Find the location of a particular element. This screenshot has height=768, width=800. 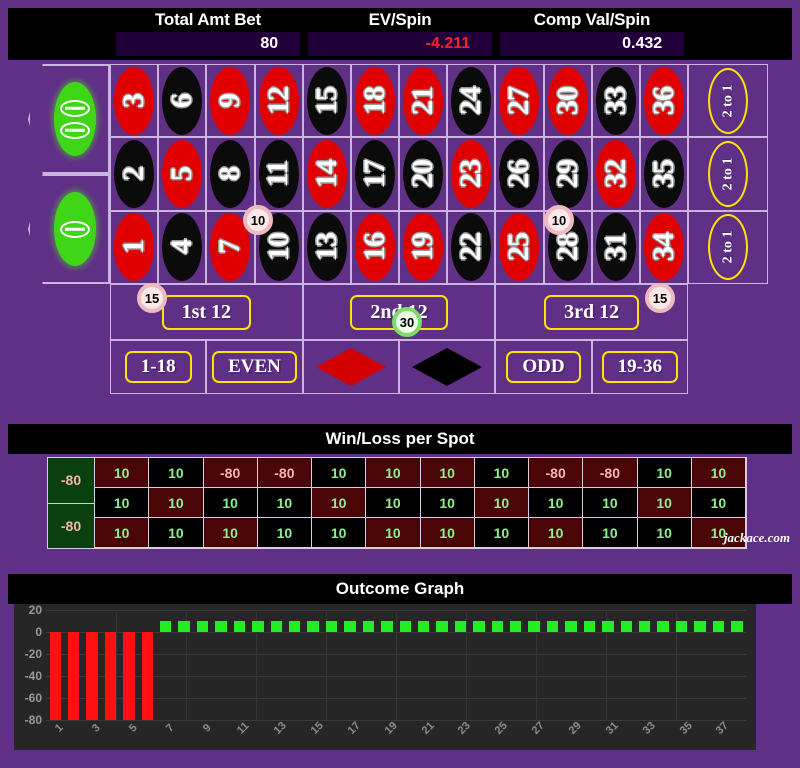

bet-spot-8: 8 is located at coordinates (230, 174).